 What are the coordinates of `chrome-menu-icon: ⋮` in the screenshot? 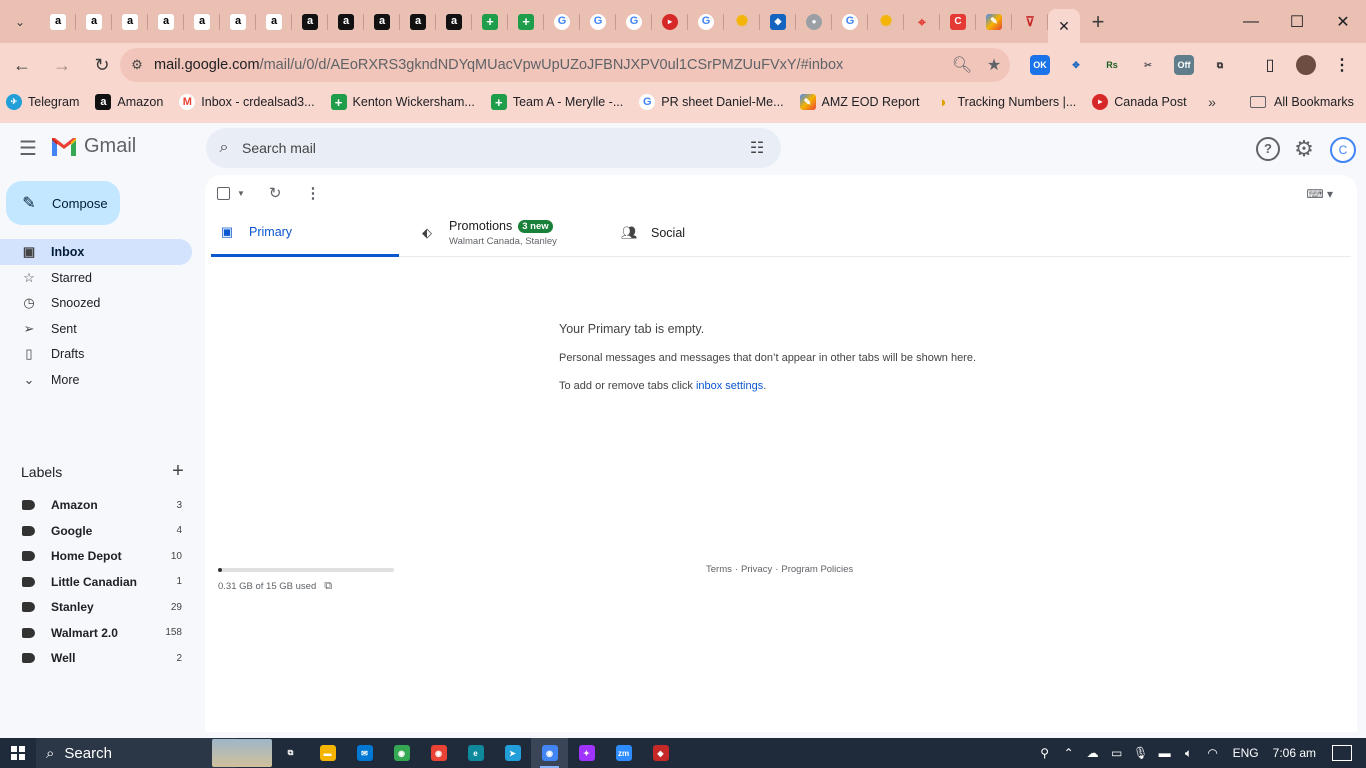 It's located at (1342, 65).